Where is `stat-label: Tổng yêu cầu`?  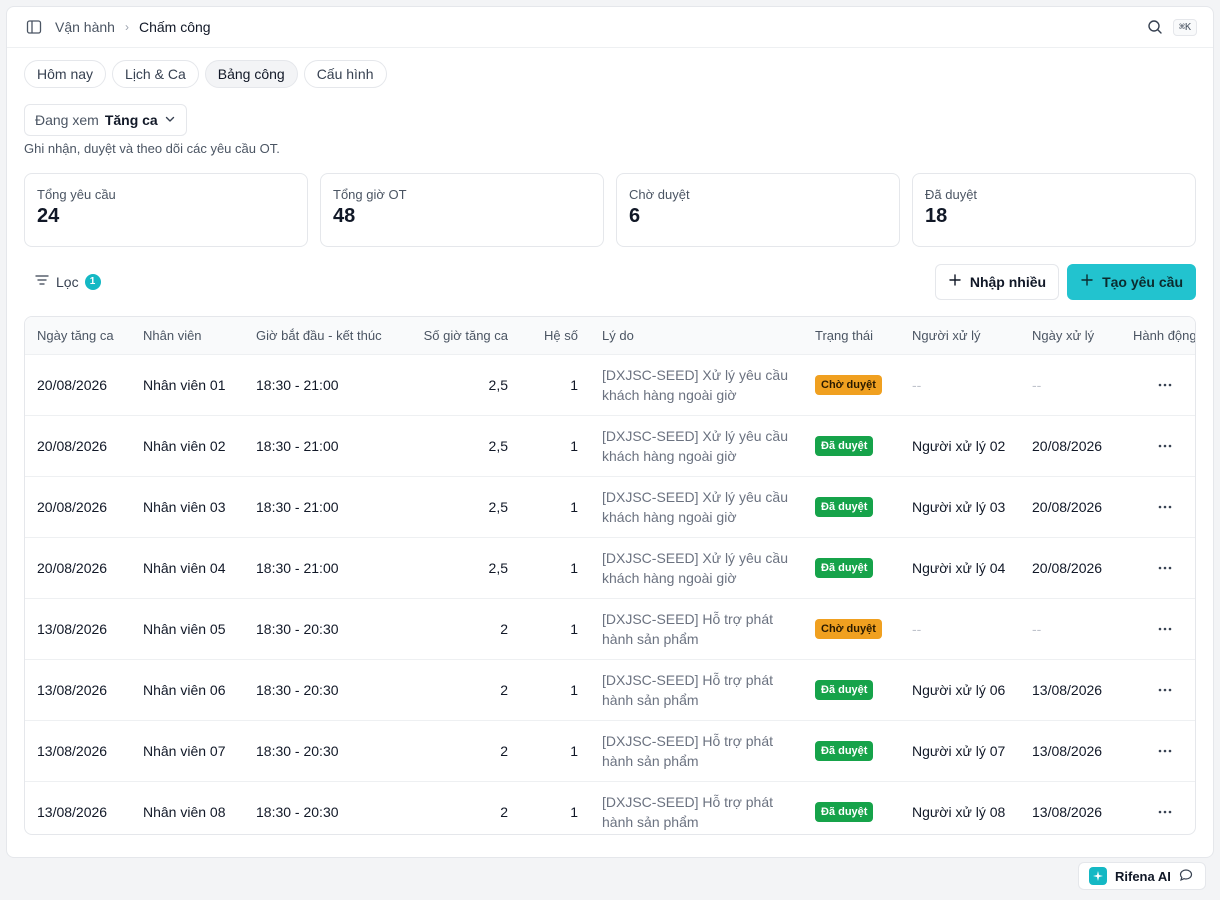 stat-label: Tổng yêu cầu is located at coordinates (76, 194).